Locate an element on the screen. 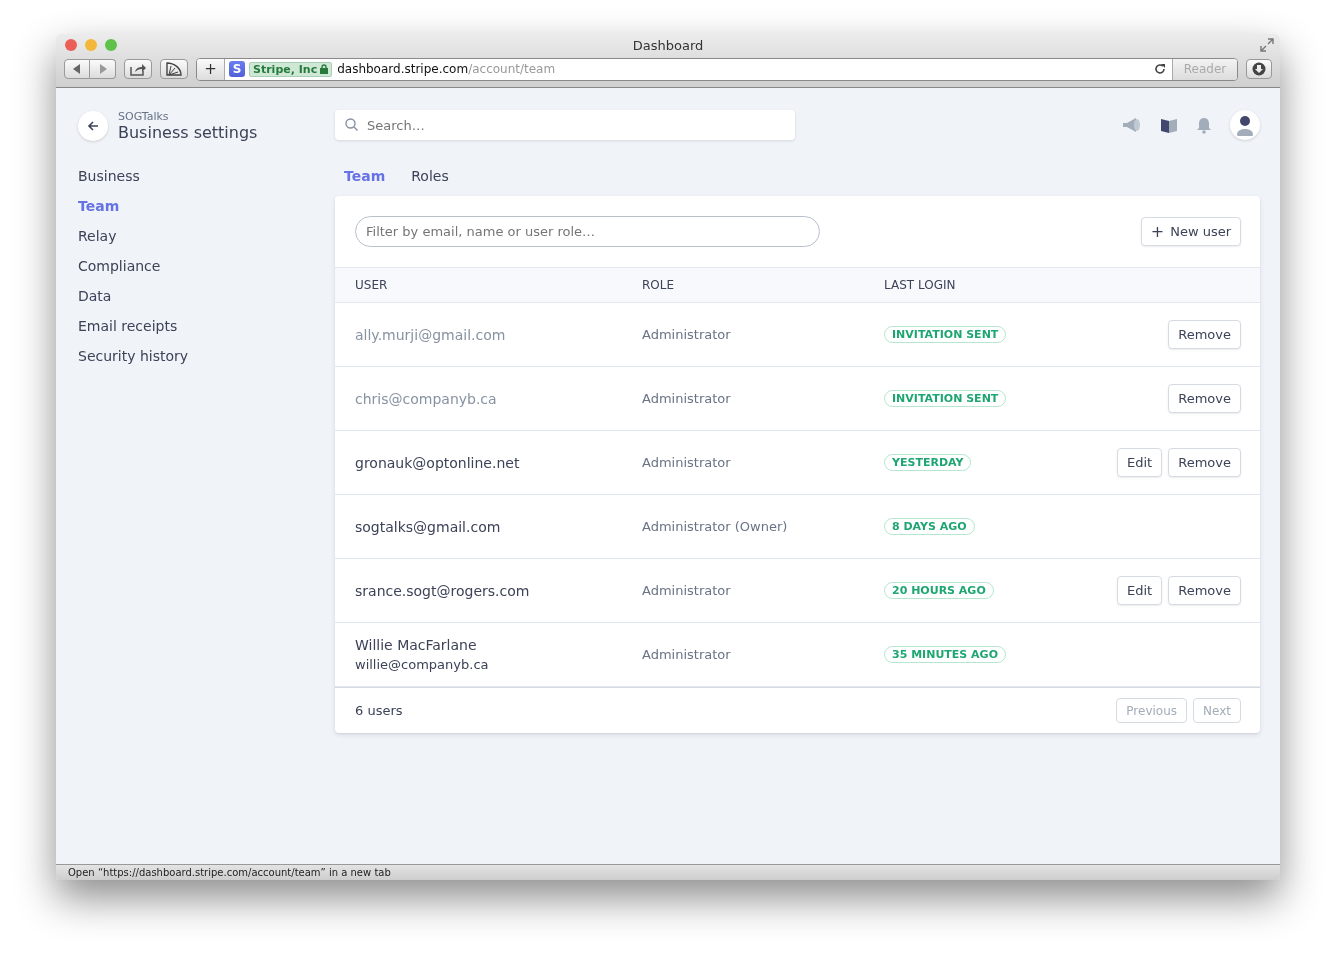 This screenshot has height=960, width=1337. person-icon is located at coordinates (1245, 125).